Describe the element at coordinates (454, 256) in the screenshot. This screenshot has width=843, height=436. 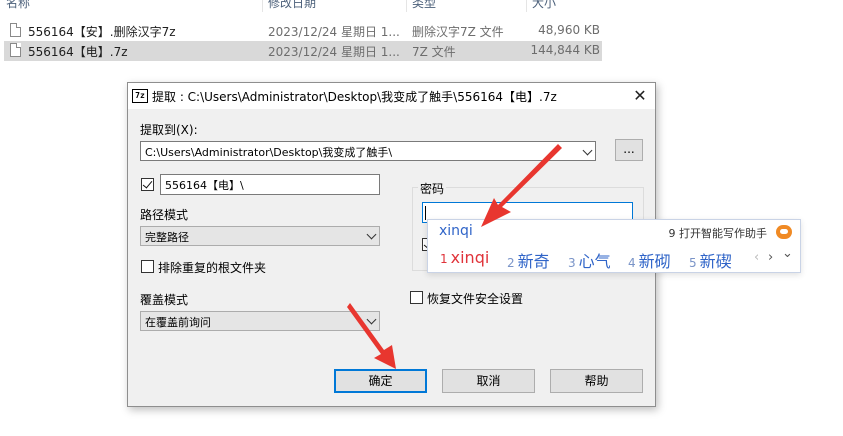
I see `annotation-arrows` at that location.